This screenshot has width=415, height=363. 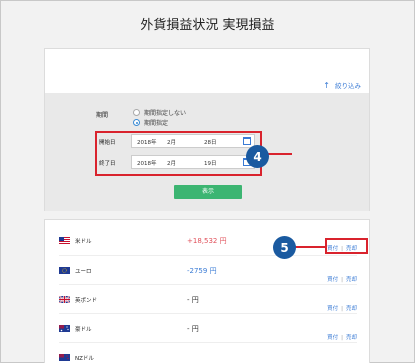 What do you see at coordinates (284, 247) in the screenshot?
I see `callout-badge-5: 5` at bounding box center [284, 247].